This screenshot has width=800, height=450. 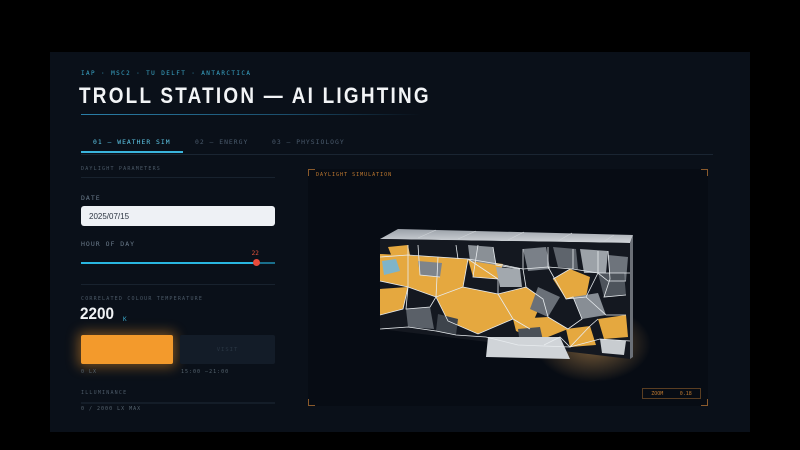 I want to click on slider-value: 22, so click(x=255, y=253).